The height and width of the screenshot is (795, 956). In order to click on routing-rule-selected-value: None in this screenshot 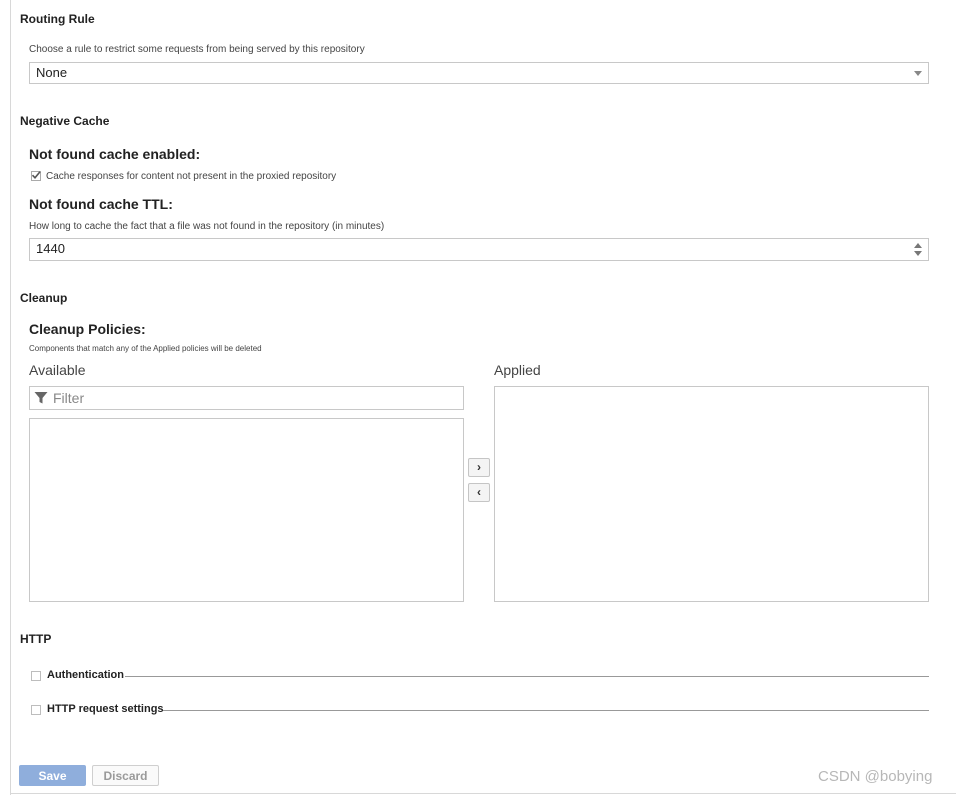, I will do `click(52, 72)`.